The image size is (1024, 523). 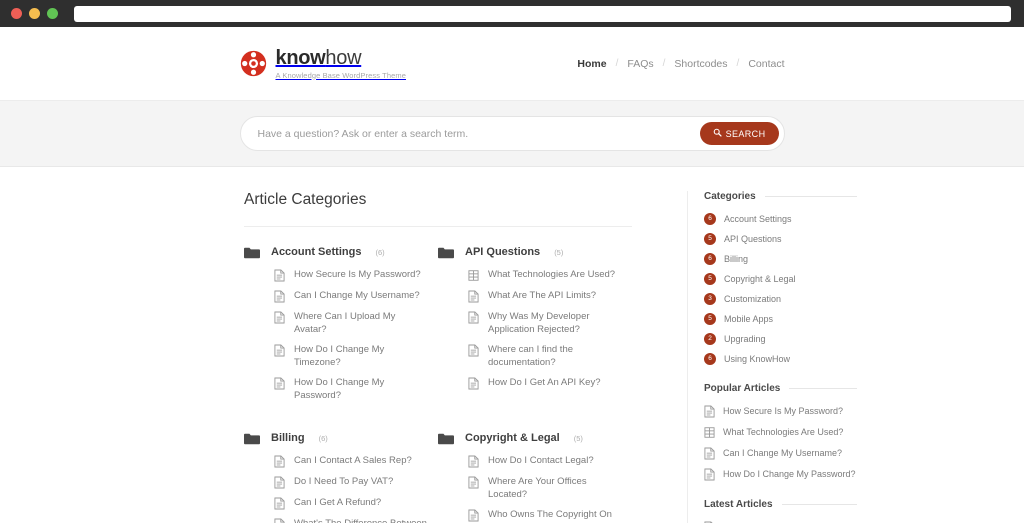 I want to click on lifebuoy-icon, so click(x=253, y=63).